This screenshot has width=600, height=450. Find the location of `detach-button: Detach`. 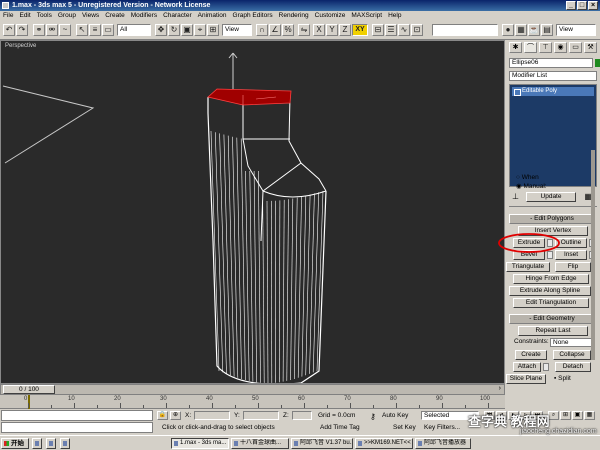

detach-button: Detach is located at coordinates (573, 367).